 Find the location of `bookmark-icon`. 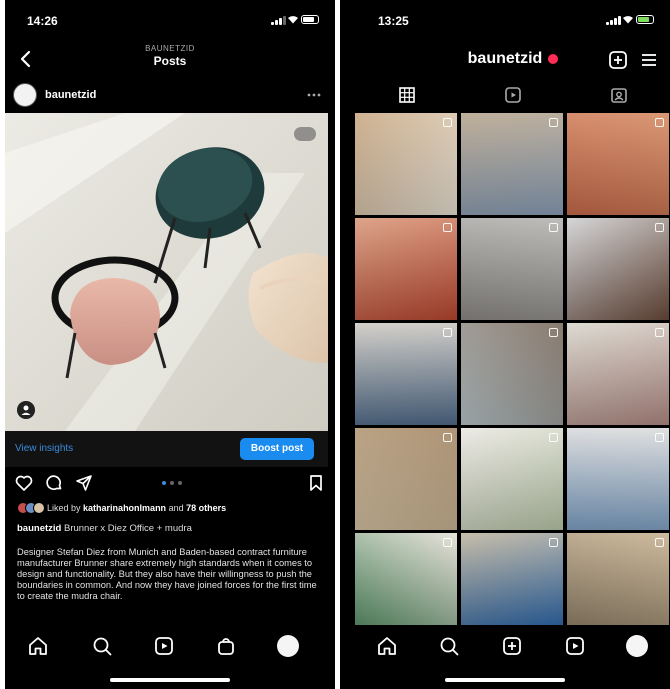

bookmark-icon is located at coordinates (316, 483).